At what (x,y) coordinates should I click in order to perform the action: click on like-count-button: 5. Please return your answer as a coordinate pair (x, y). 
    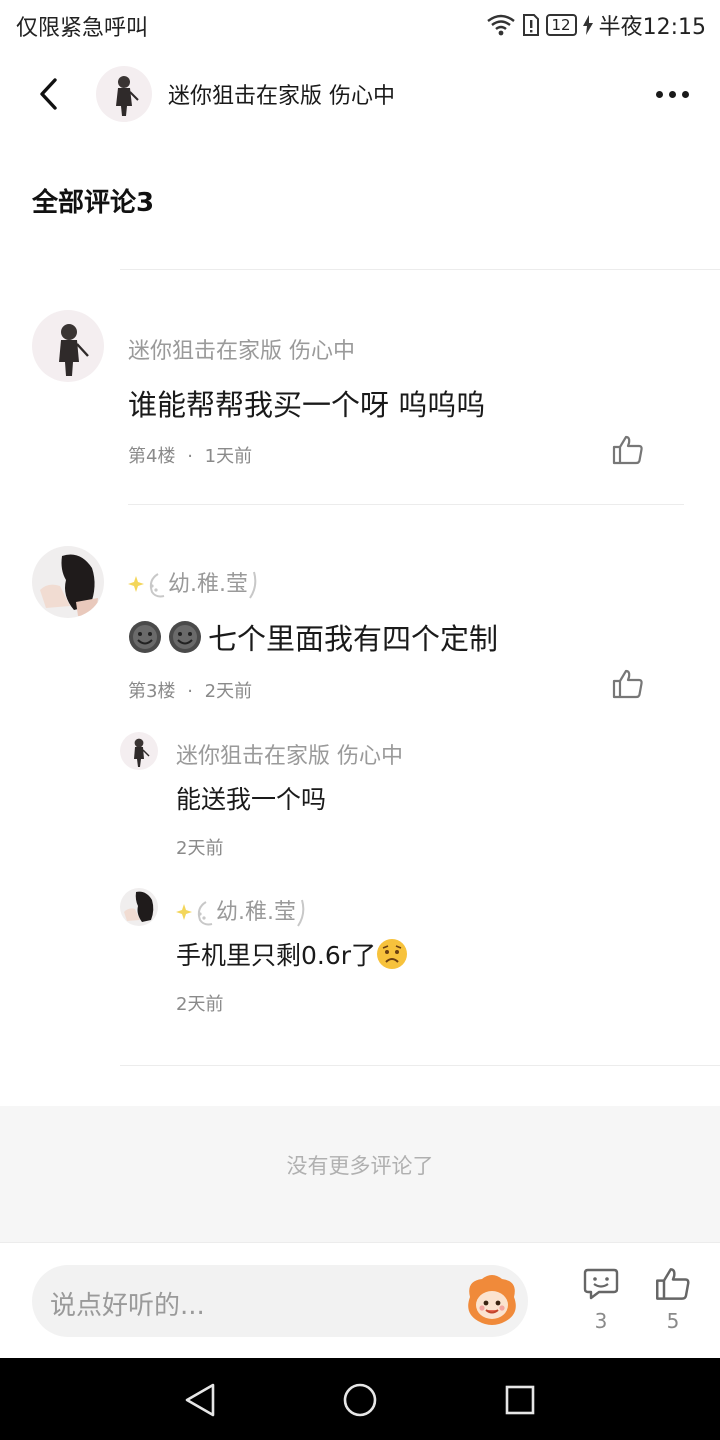
    Looking at the image, I should click on (673, 1300).